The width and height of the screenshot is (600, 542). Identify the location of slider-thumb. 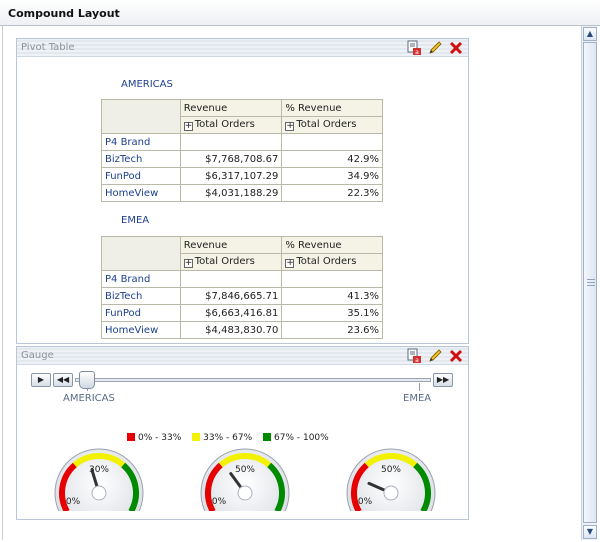
(87, 380).